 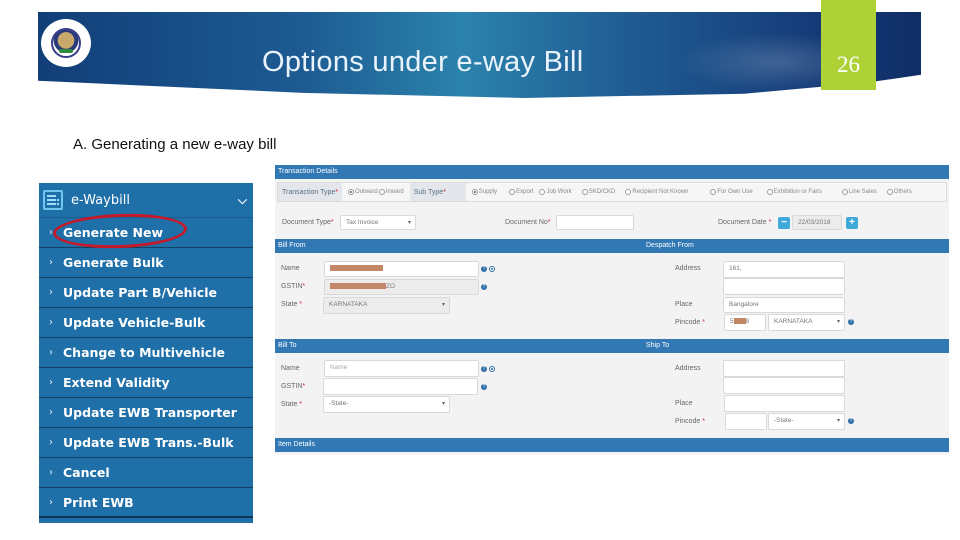 What do you see at coordinates (363, 192) in the screenshot?
I see `radio-outward: Outward` at bounding box center [363, 192].